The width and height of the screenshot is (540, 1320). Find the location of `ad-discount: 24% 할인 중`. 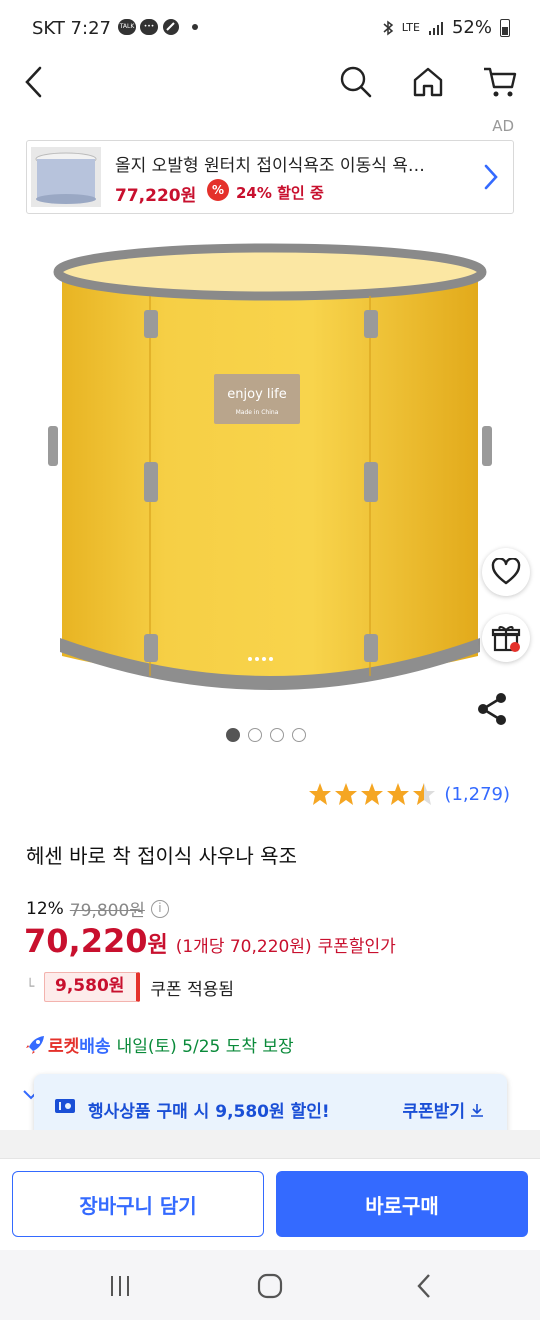

ad-discount: 24% 할인 중 is located at coordinates (280, 193).